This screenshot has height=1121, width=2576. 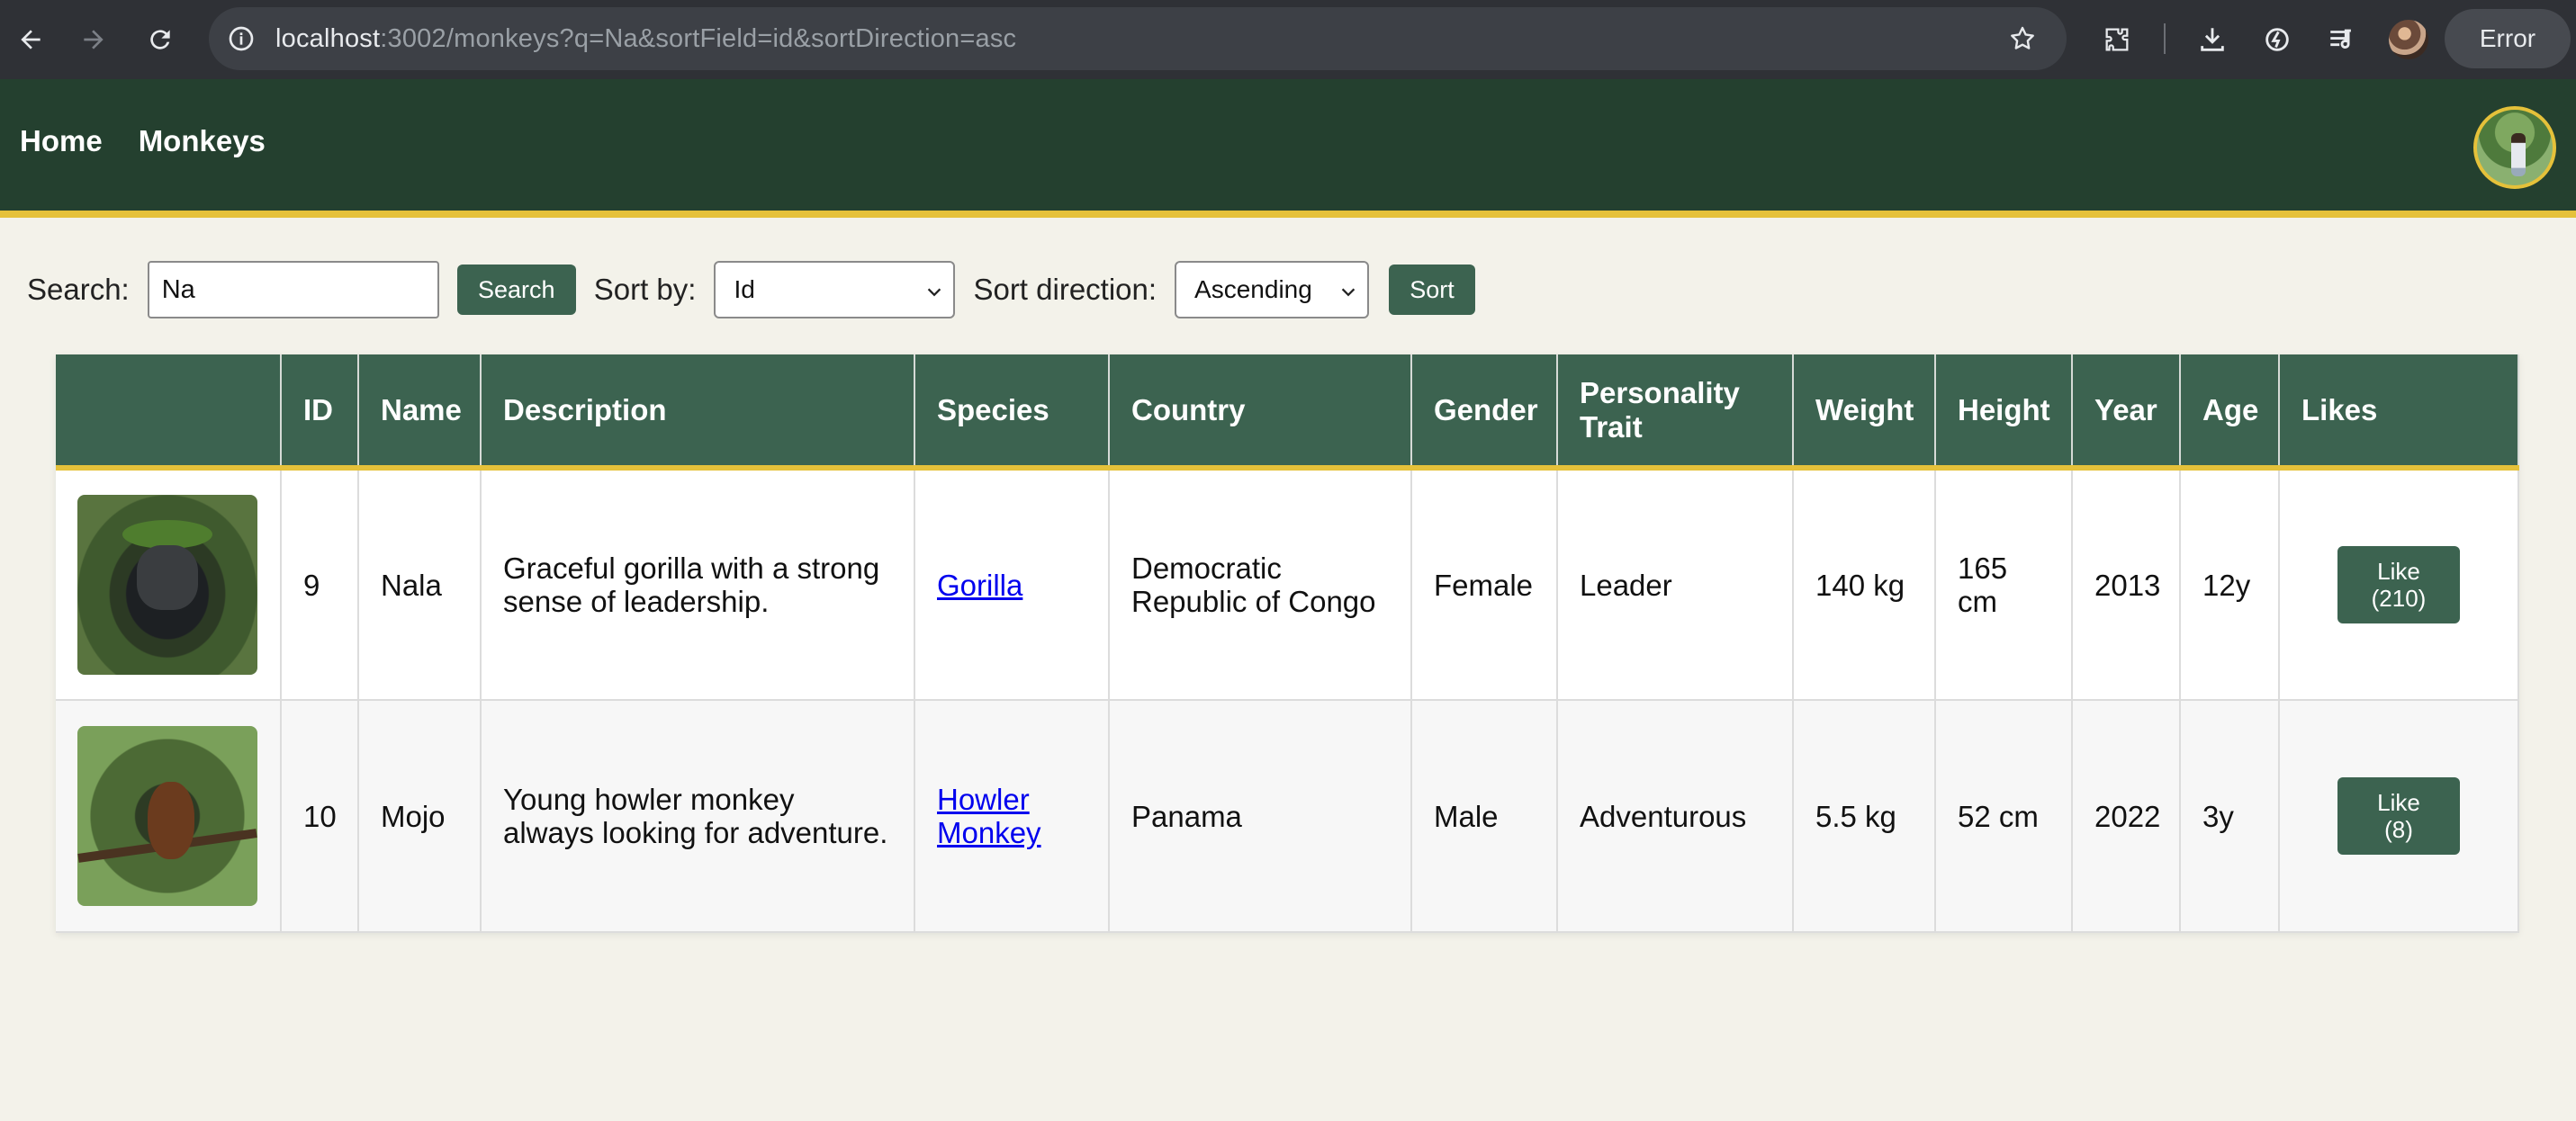 What do you see at coordinates (1864, 413) in the screenshot?
I see `column-header-weight: Weight` at bounding box center [1864, 413].